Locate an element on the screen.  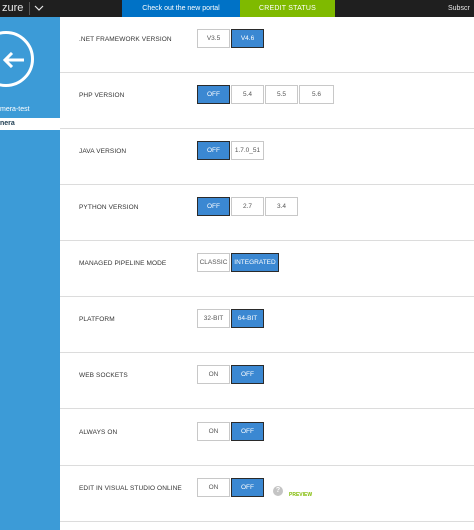
sidebar-item-active: nera is located at coordinates (30, 124).